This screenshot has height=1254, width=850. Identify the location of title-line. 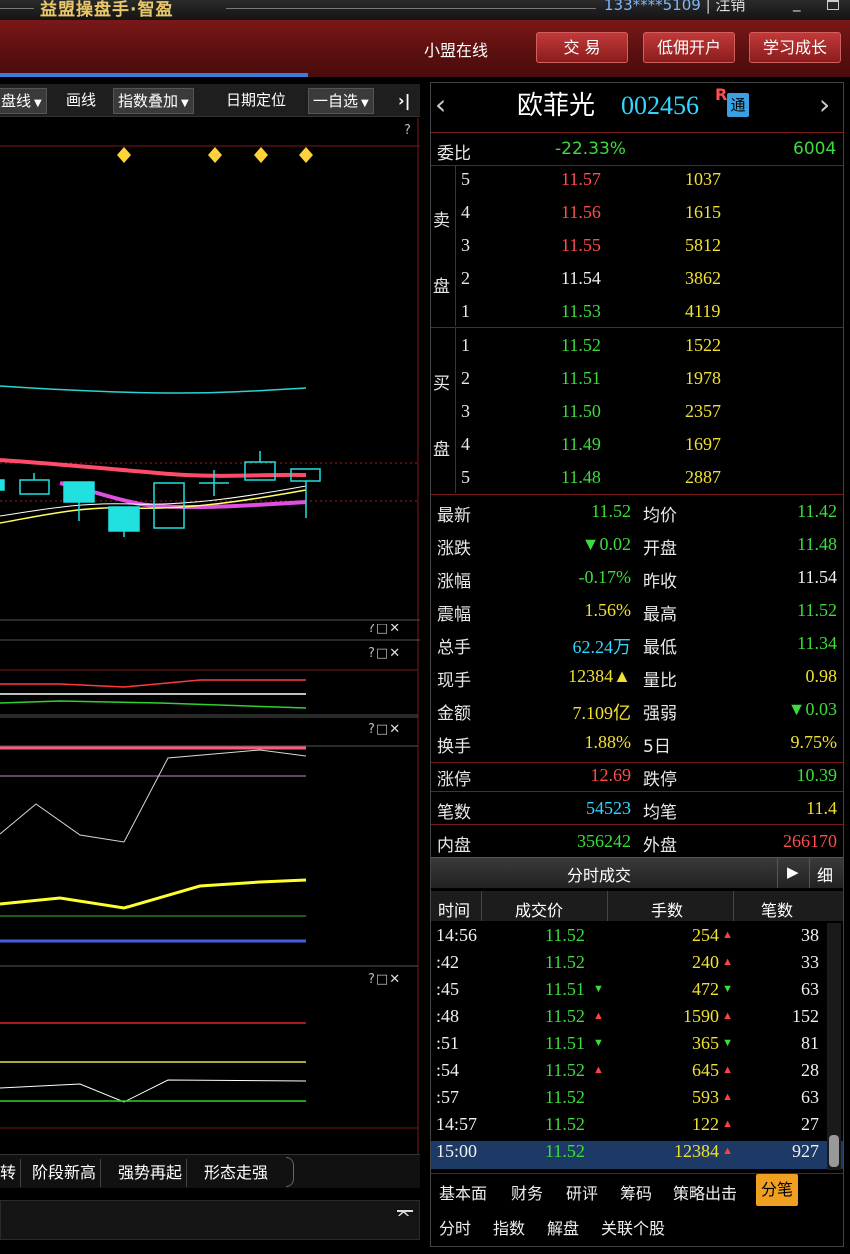
(17, 8).